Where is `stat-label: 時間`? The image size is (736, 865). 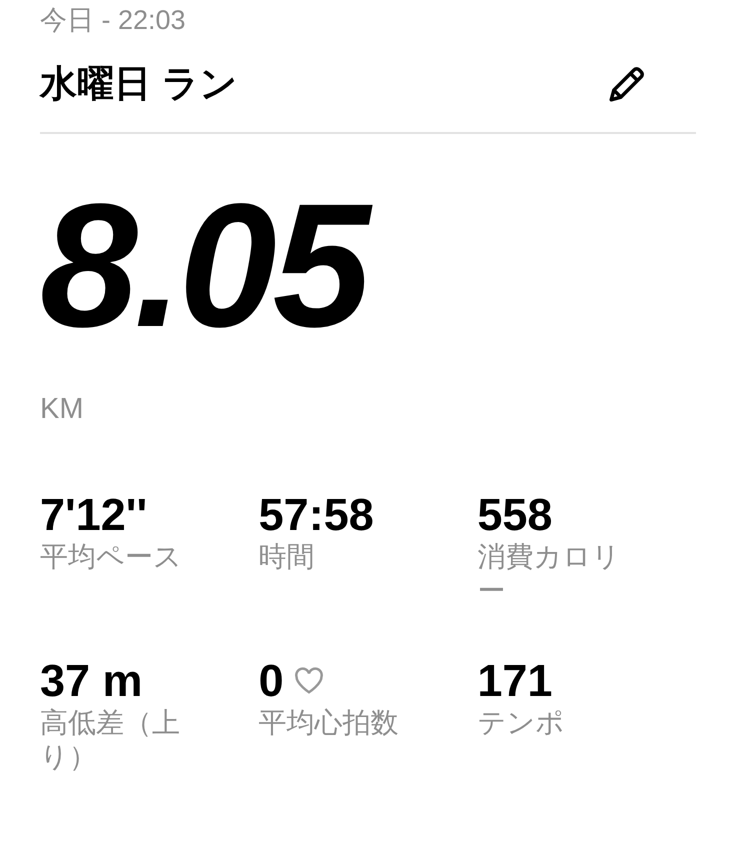
stat-label: 時間 is located at coordinates (287, 557).